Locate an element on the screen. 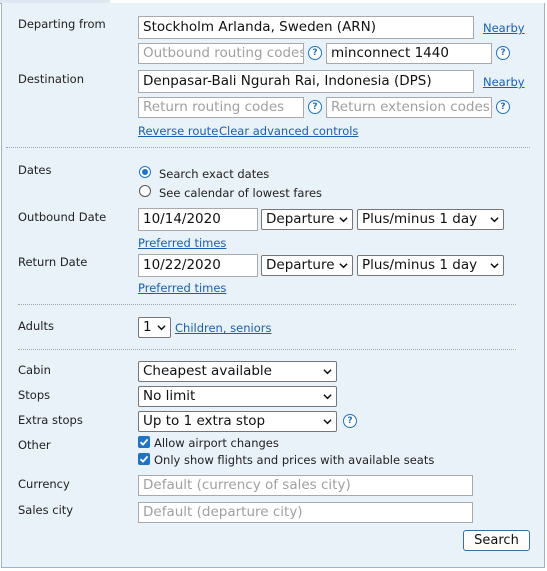 The height and width of the screenshot is (571, 547). return-flex-value: Plus/minus 1 day is located at coordinates (420, 265).